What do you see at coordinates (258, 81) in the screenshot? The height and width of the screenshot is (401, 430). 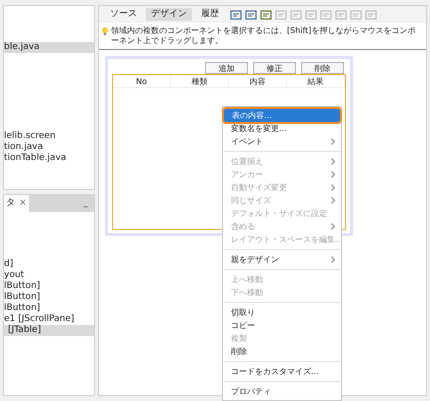 I see `column-header: 内容` at bounding box center [258, 81].